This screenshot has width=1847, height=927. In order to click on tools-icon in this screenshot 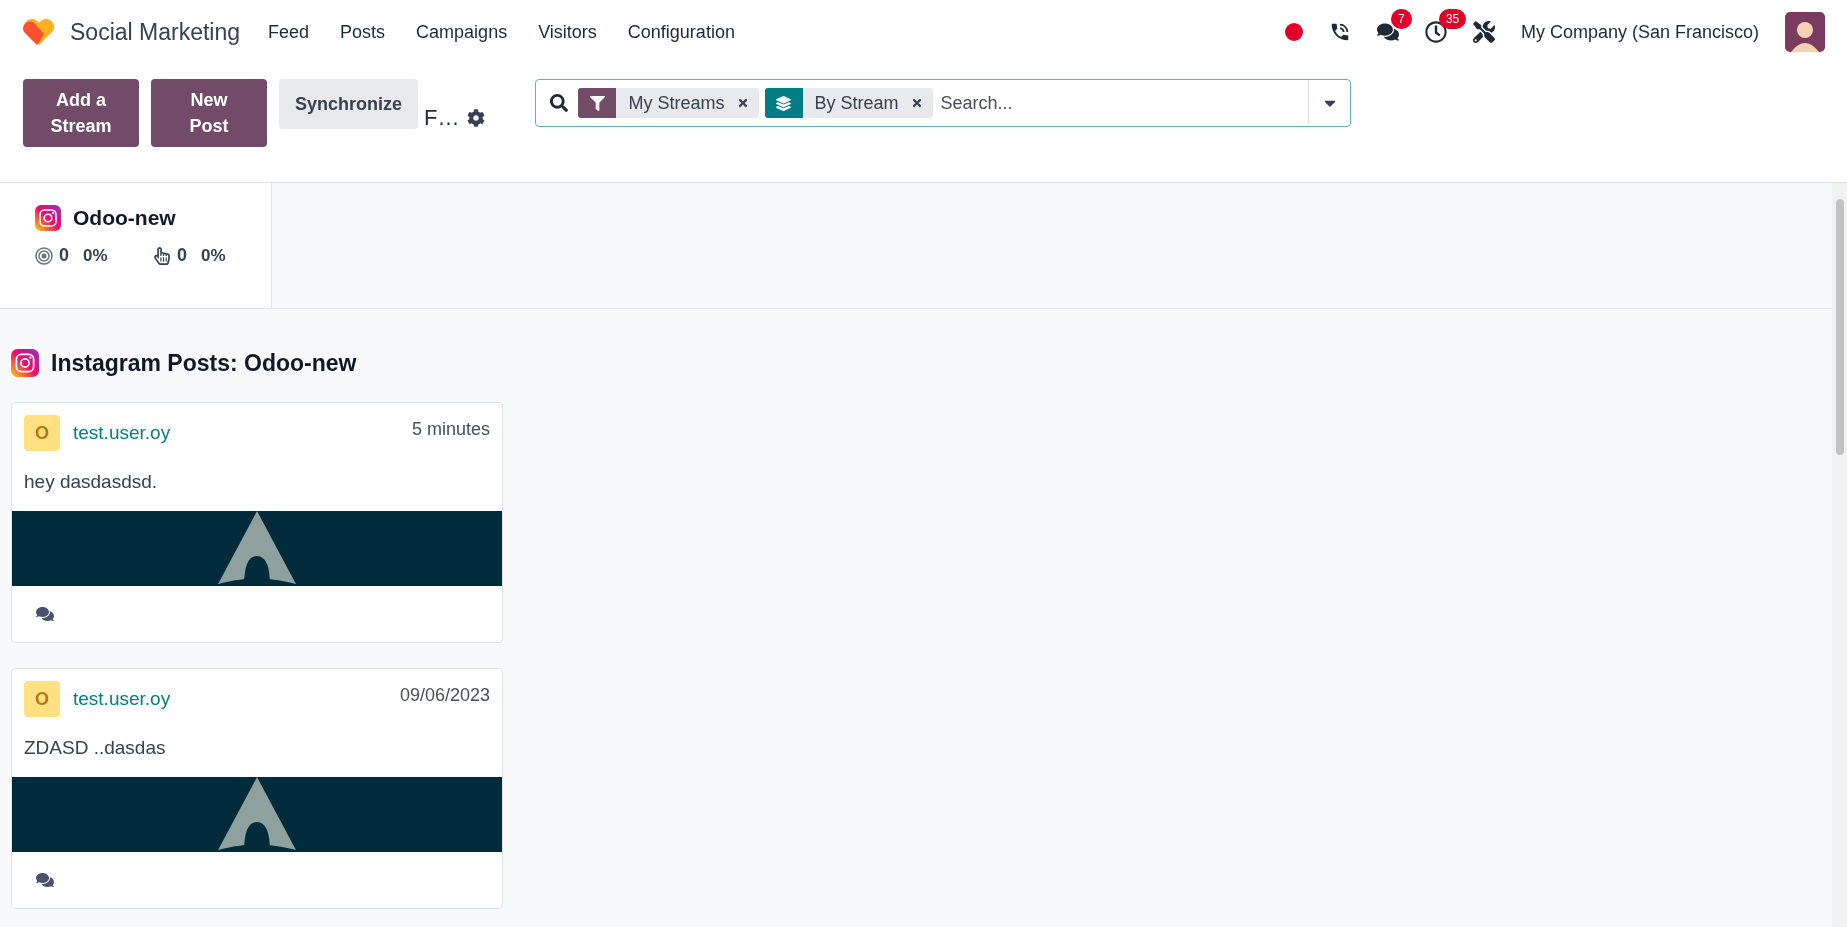, I will do `click(1483, 32)`.